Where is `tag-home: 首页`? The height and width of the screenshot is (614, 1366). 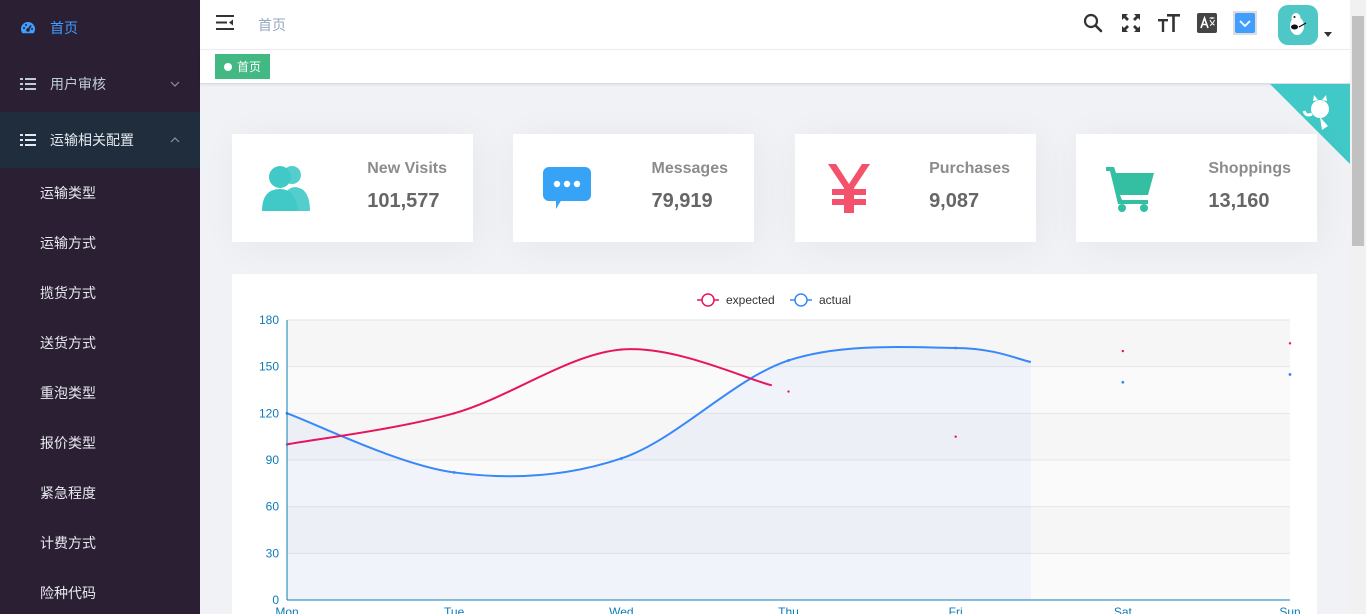
tag-home: 首页 is located at coordinates (243, 66).